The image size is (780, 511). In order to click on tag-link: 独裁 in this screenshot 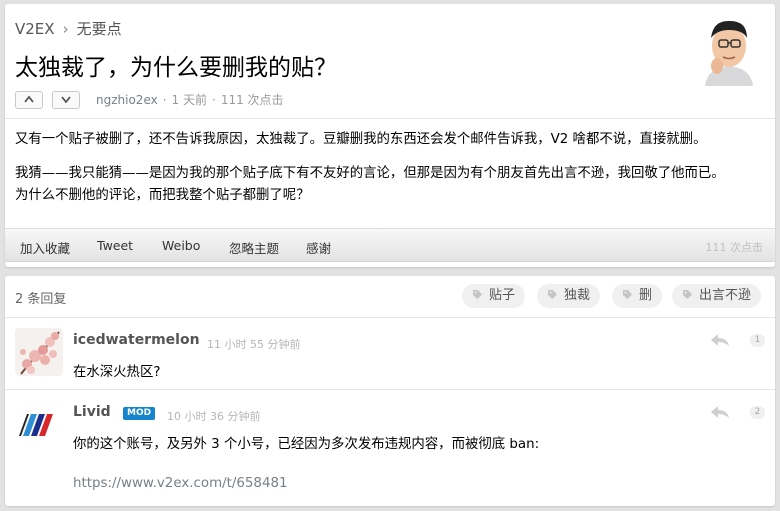, I will do `click(569, 296)`.